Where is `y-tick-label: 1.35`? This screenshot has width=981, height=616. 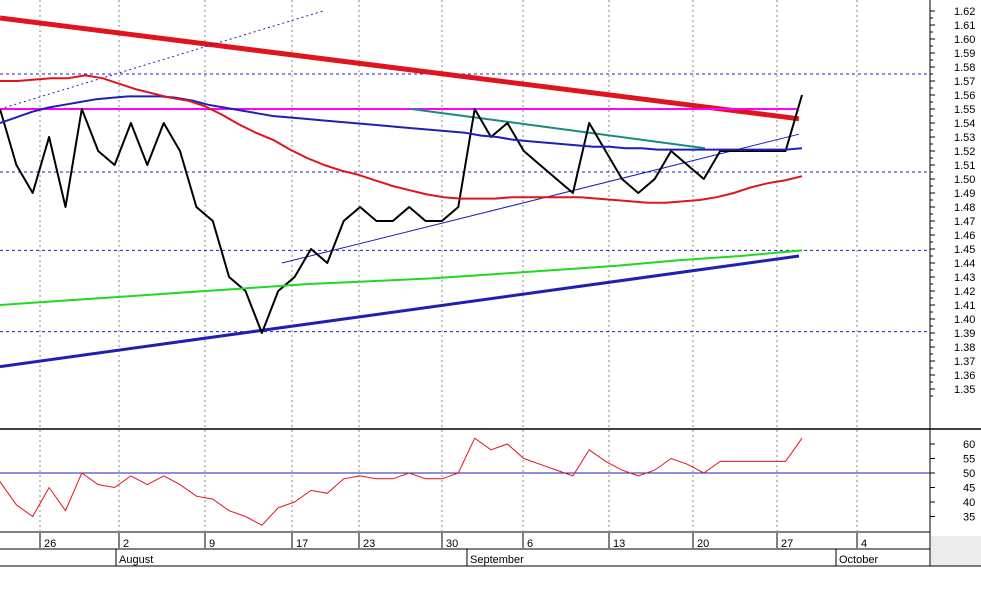
y-tick-label: 1.35 is located at coordinates (964, 390).